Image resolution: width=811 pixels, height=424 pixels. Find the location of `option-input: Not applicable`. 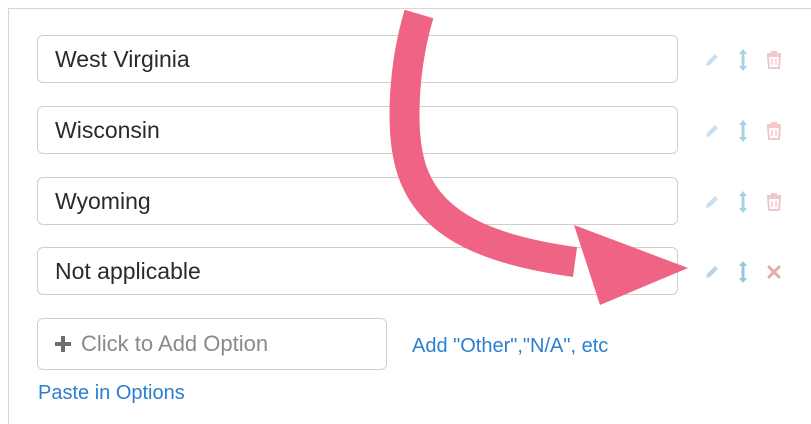

option-input: Not applicable is located at coordinates (357, 271).